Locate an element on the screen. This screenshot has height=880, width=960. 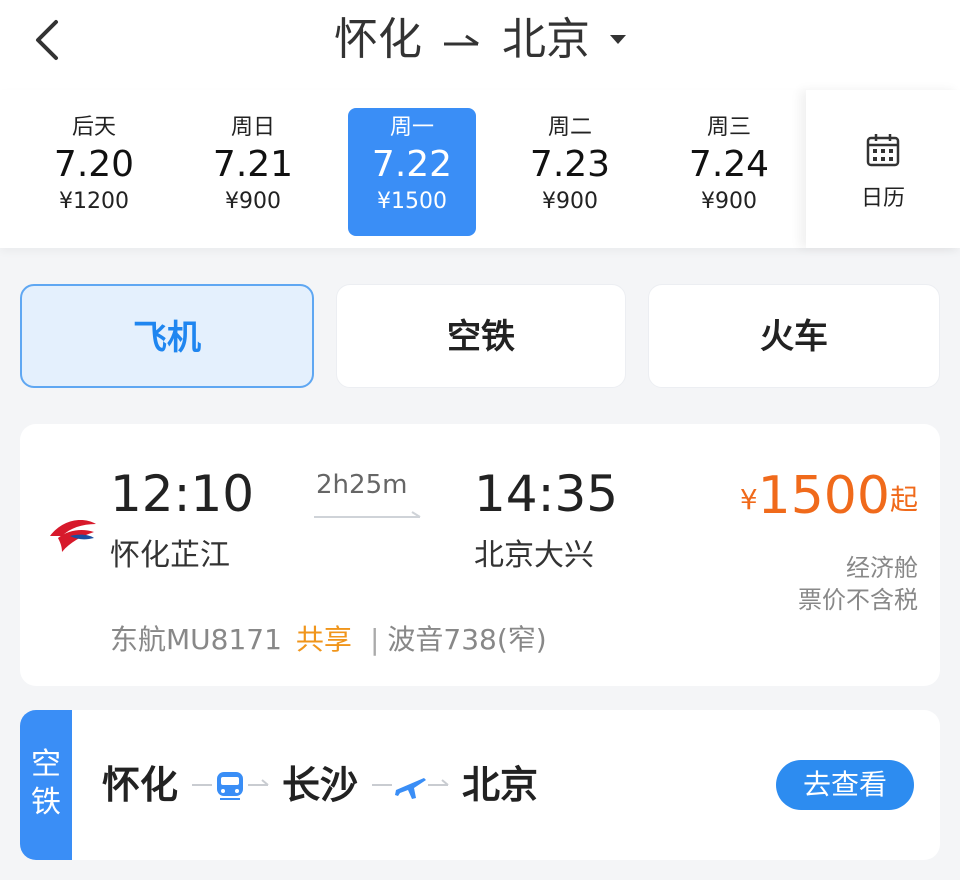
price-currency: ¥ is located at coordinates (748, 499).